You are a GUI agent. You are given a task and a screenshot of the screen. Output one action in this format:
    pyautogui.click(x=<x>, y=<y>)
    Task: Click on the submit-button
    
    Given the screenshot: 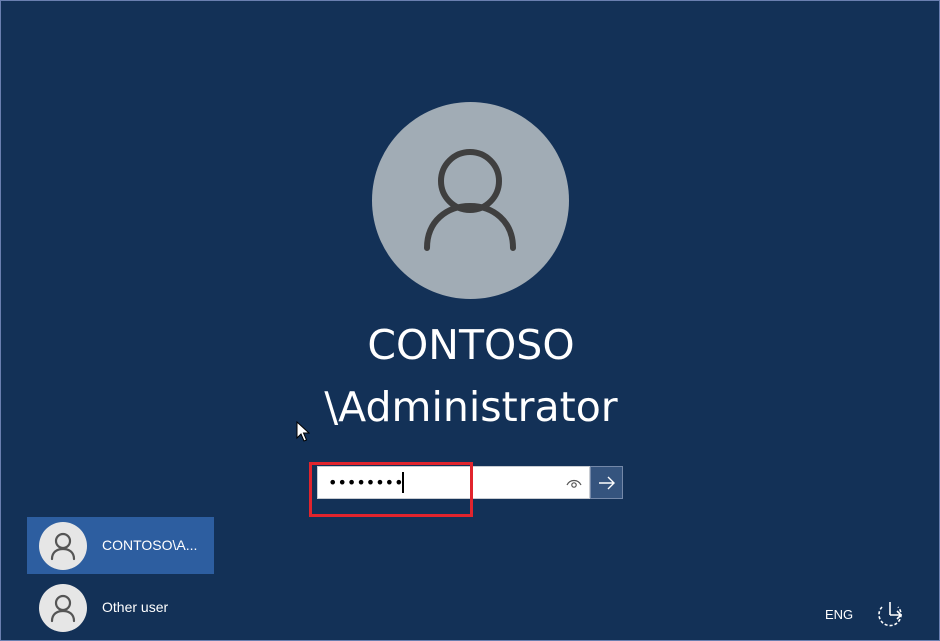 What is the action you would take?
    pyautogui.click(x=606, y=482)
    